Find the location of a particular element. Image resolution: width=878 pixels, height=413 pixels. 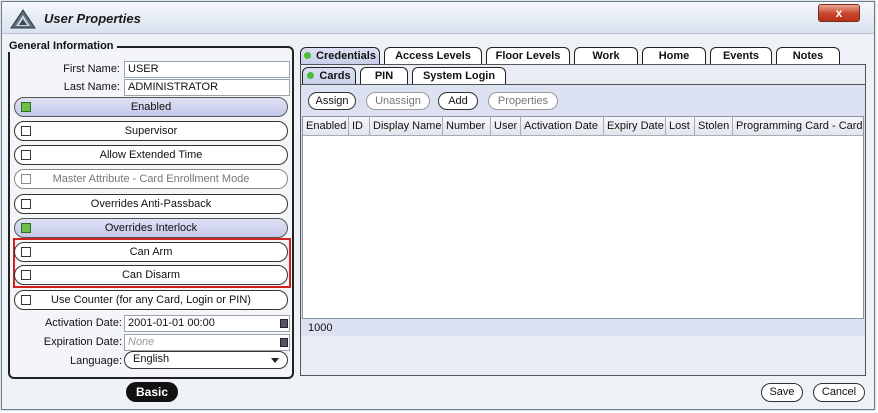

cancel-button: Cancel is located at coordinates (839, 392).